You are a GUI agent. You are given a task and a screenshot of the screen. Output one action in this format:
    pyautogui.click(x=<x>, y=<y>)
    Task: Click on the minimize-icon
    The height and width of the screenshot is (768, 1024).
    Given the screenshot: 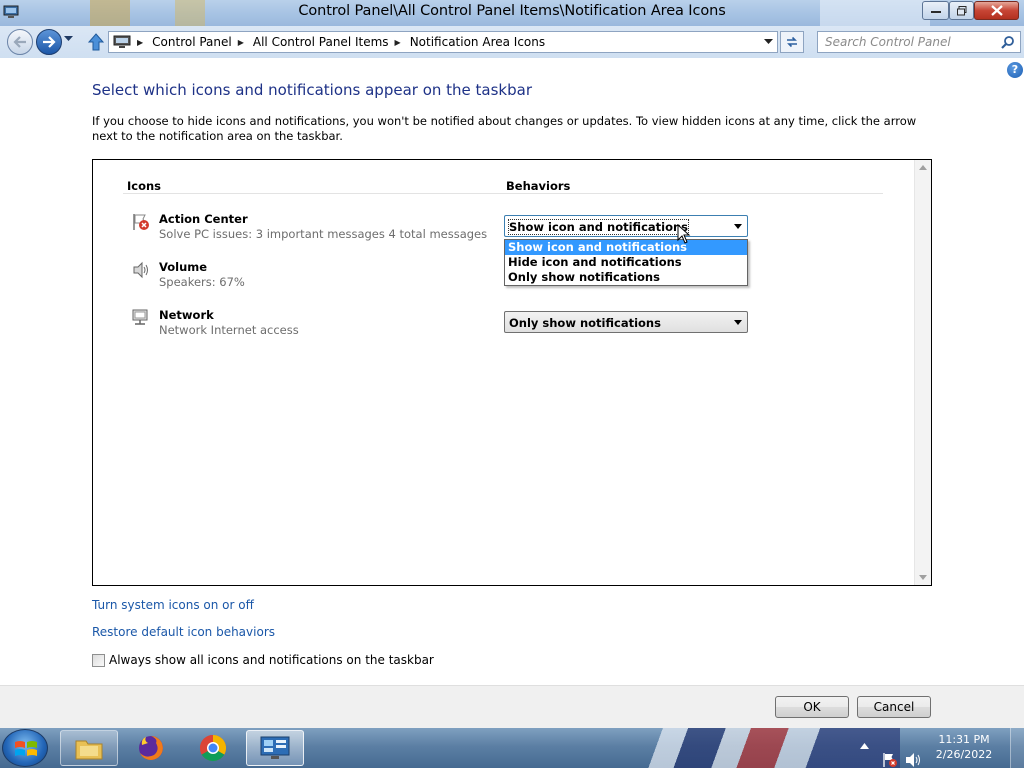 What is the action you would take?
    pyautogui.click(x=935, y=11)
    